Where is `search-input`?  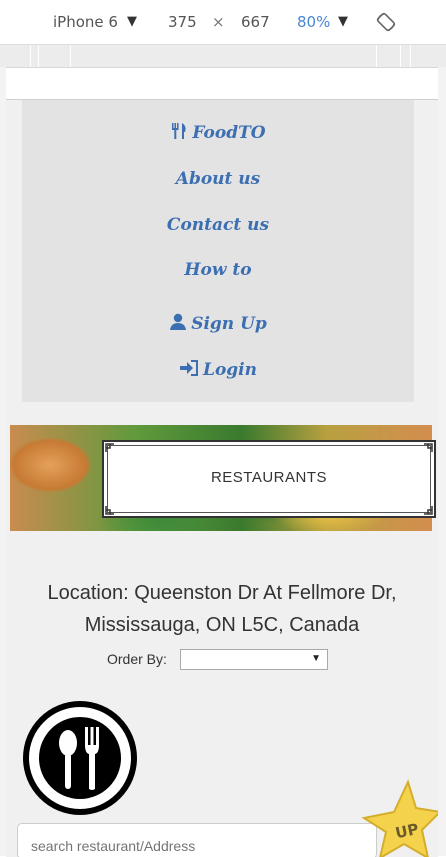
search-input is located at coordinates (197, 840).